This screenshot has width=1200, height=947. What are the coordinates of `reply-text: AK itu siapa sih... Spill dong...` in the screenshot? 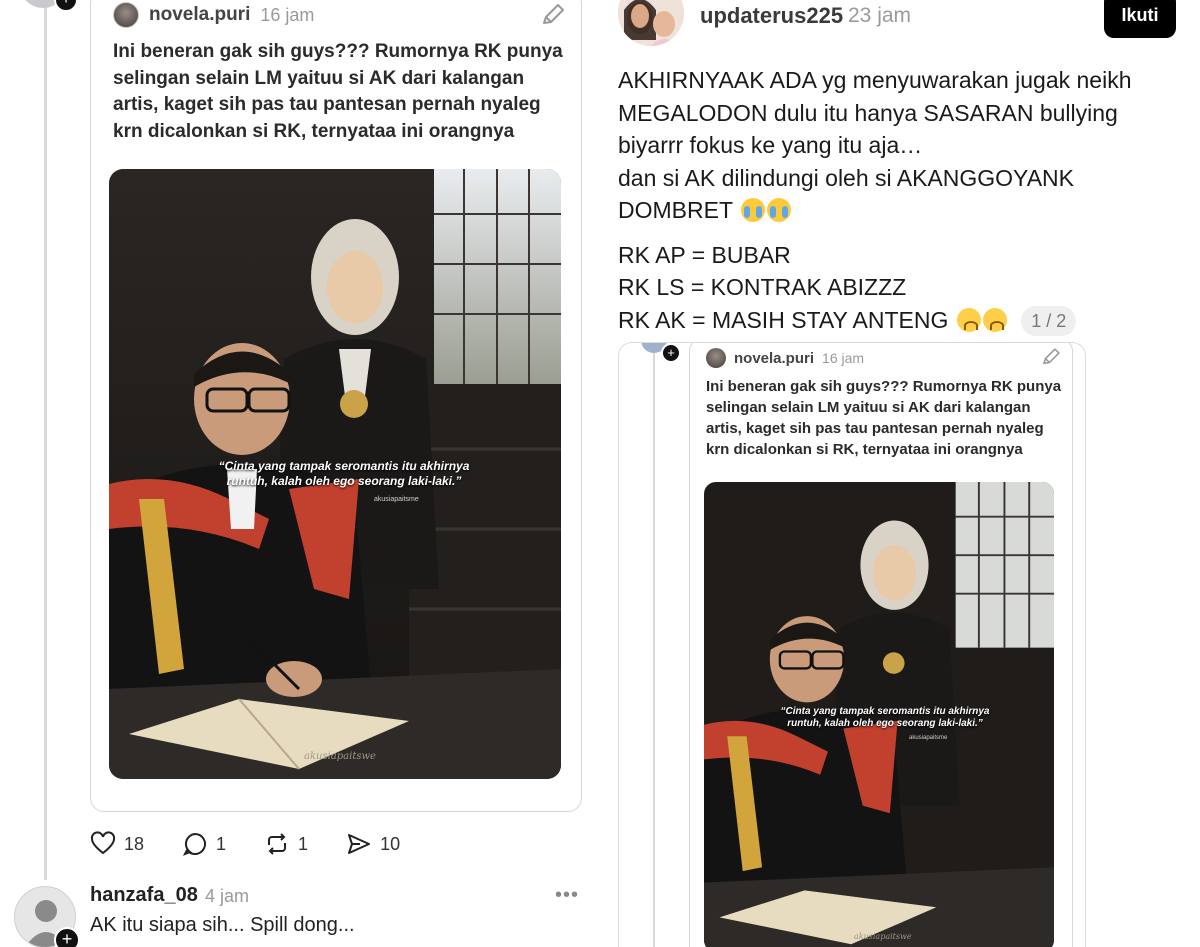 It's located at (222, 925).